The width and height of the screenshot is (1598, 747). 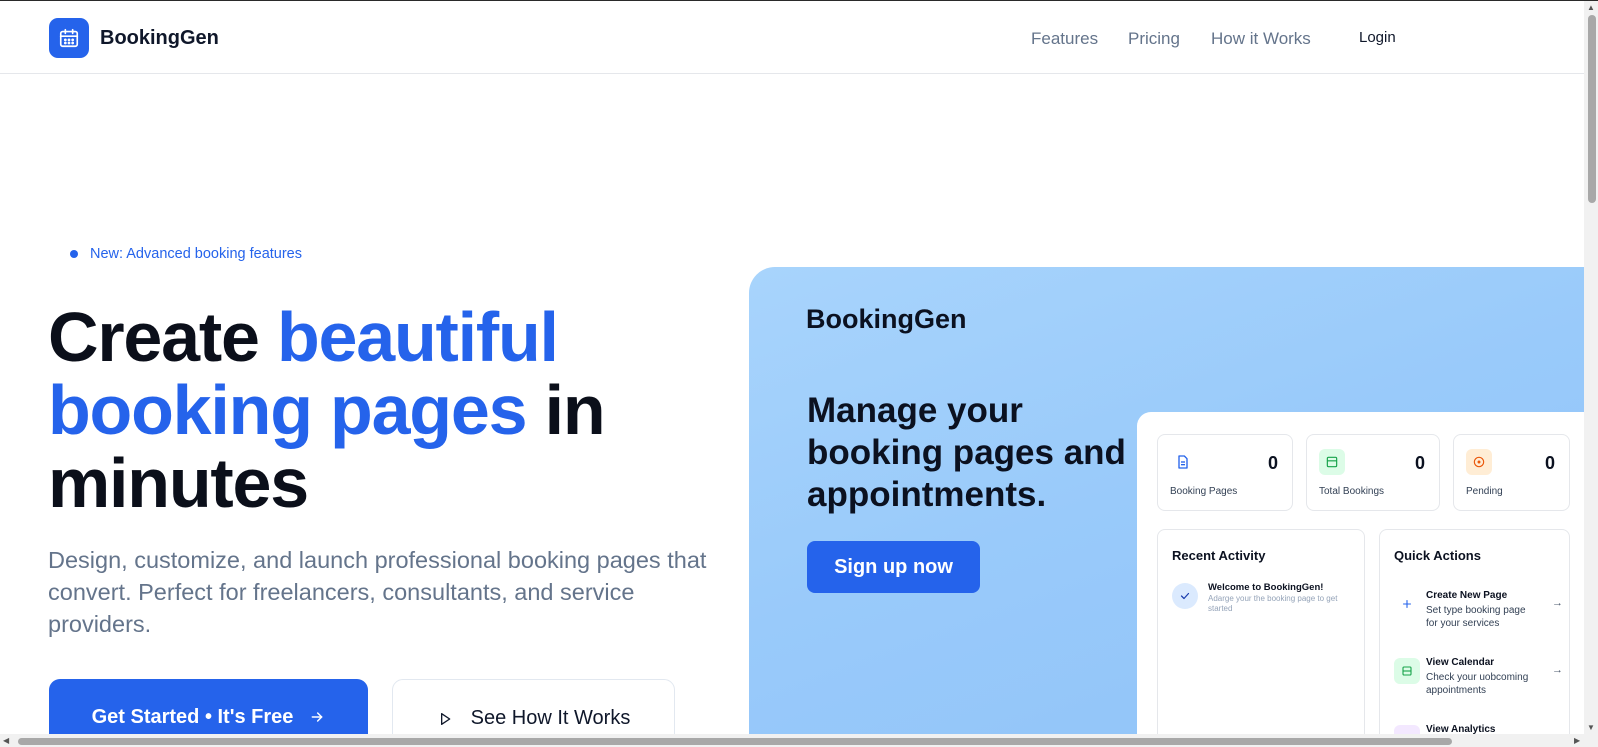 I want to click on see-how-label: See How It Works, so click(x=550, y=718).